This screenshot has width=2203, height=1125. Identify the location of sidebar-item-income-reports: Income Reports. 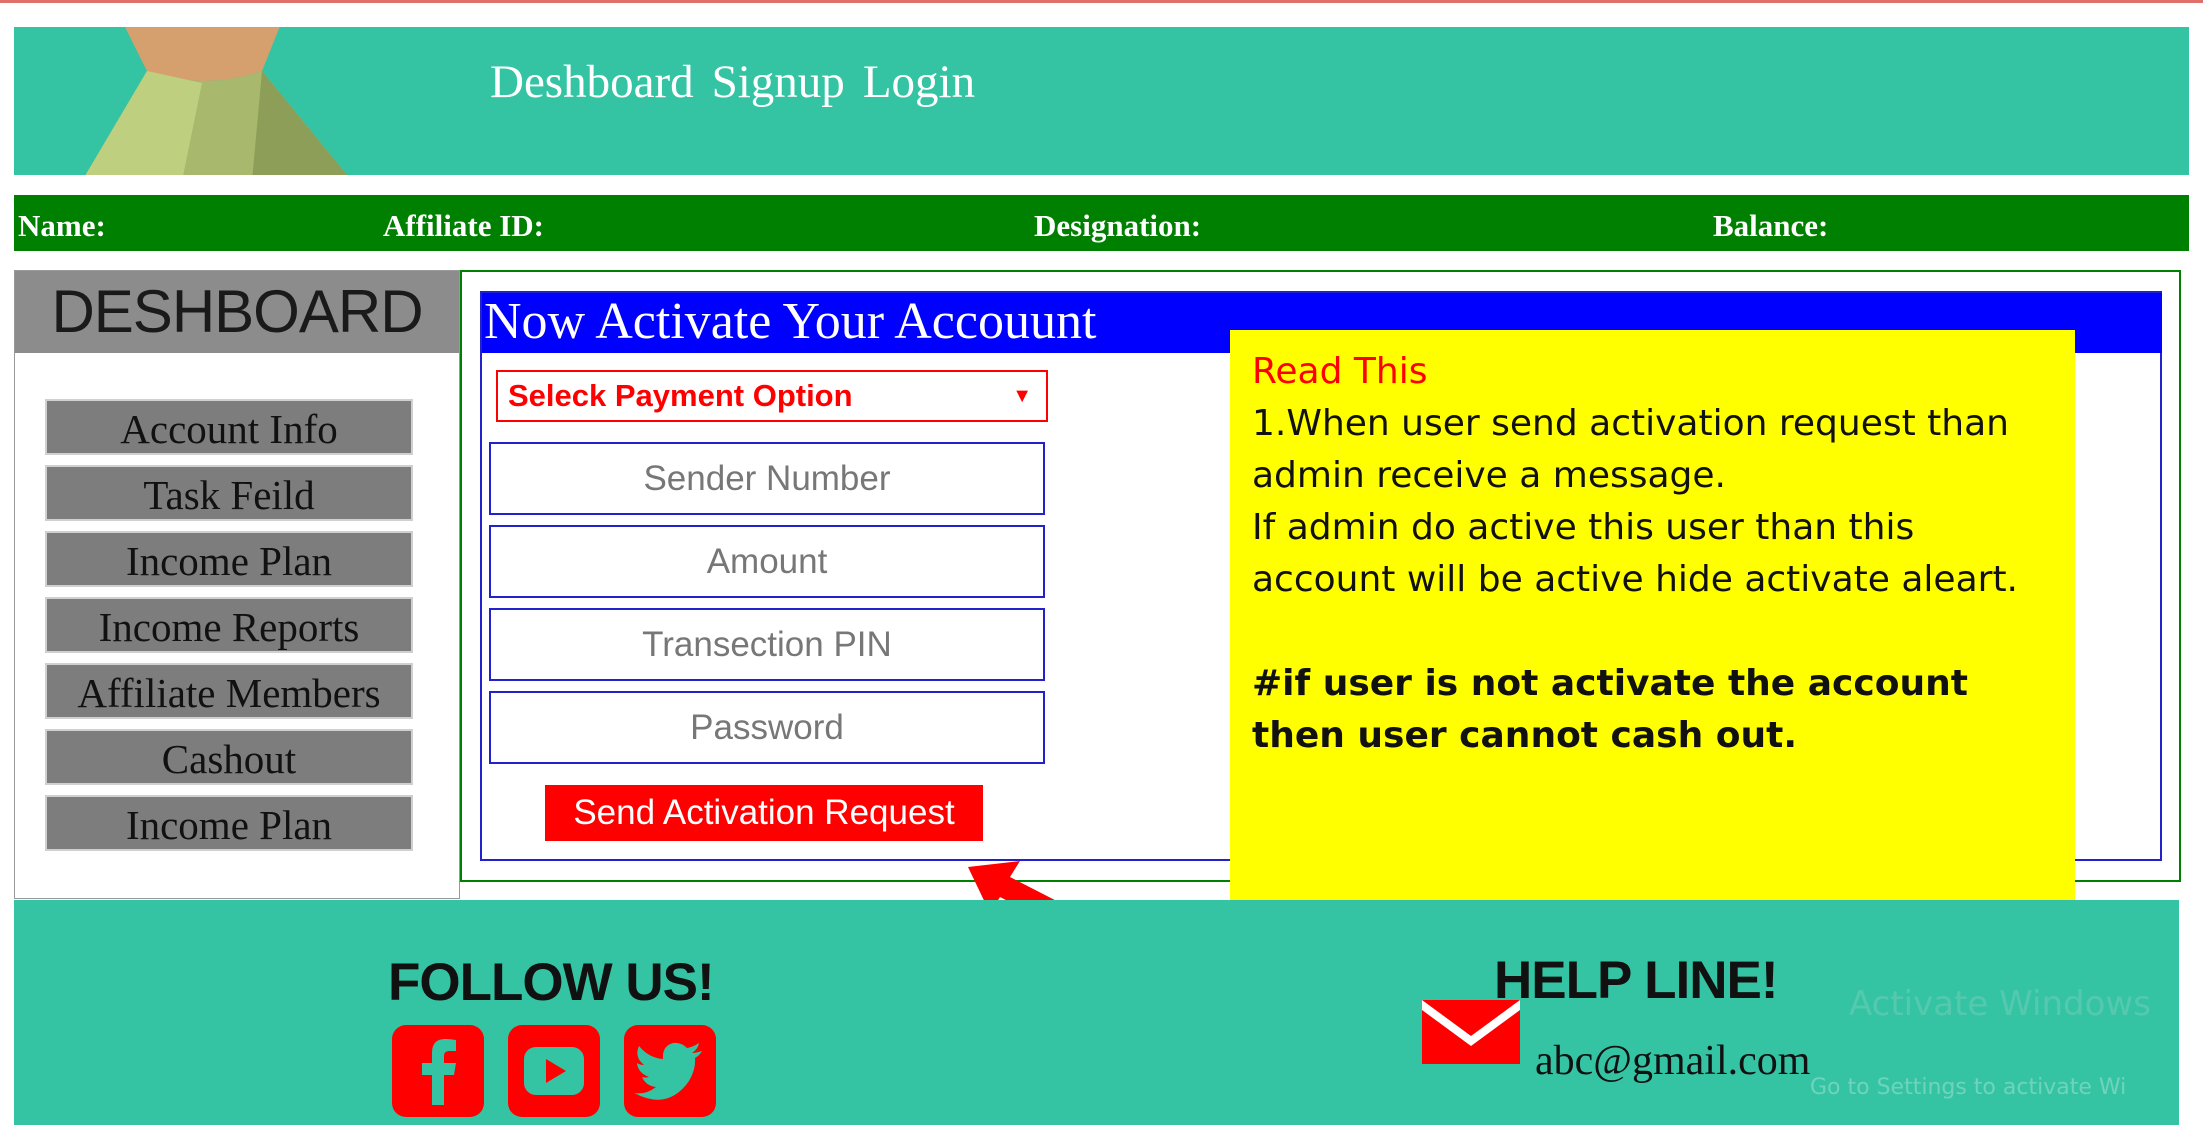
(229, 625).